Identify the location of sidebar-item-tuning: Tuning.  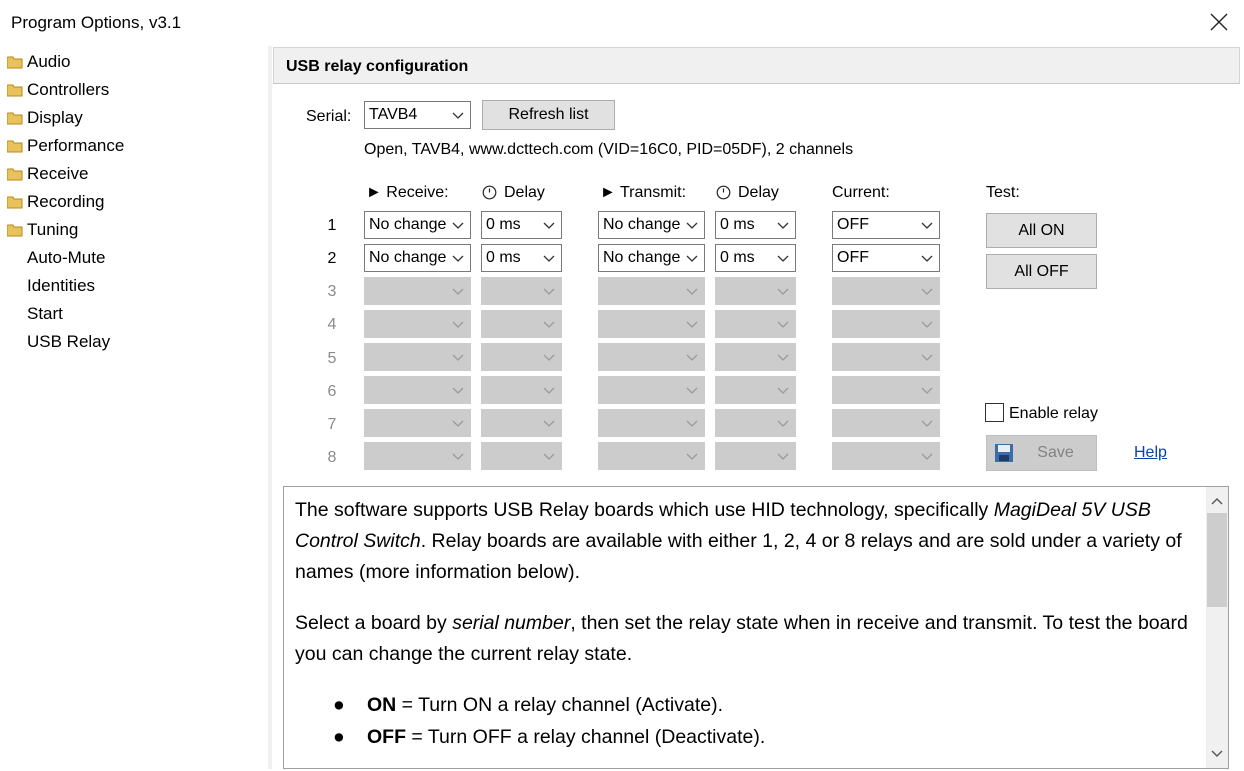
(41, 230).